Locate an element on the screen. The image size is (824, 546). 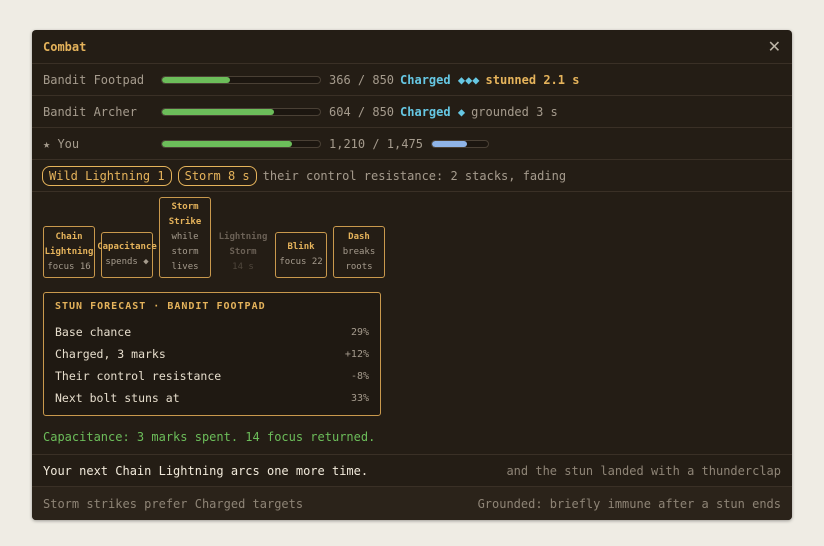
combatant-name: Bandit Archer is located at coordinates (90, 111).